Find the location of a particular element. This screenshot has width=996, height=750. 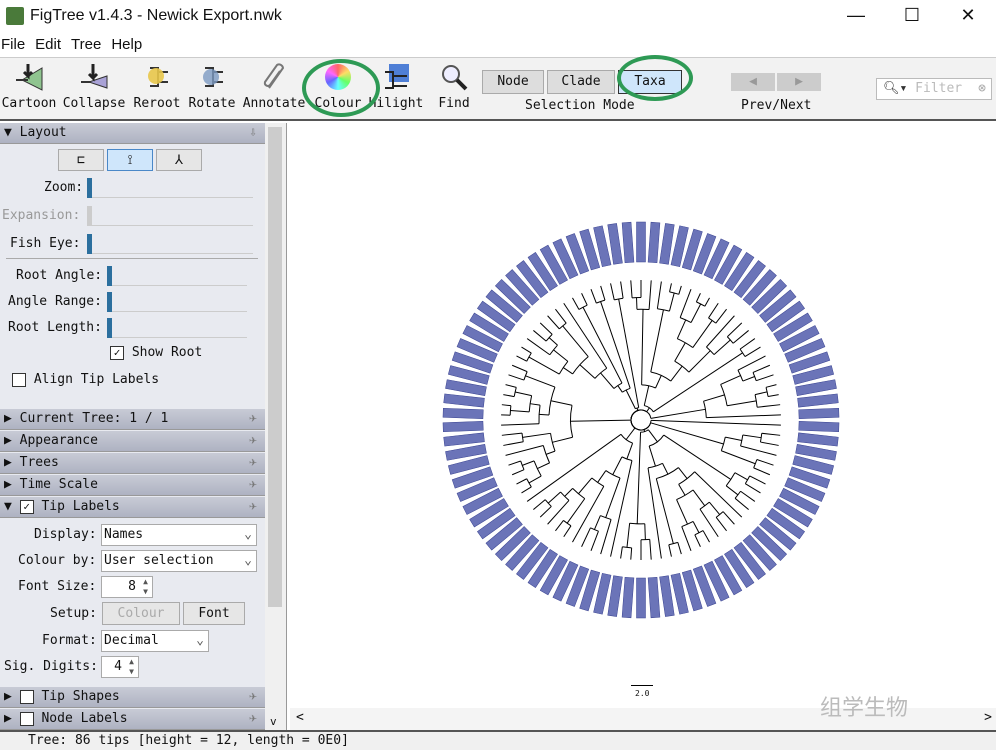

sidebar-scrollbar: v is located at coordinates (276, 426).